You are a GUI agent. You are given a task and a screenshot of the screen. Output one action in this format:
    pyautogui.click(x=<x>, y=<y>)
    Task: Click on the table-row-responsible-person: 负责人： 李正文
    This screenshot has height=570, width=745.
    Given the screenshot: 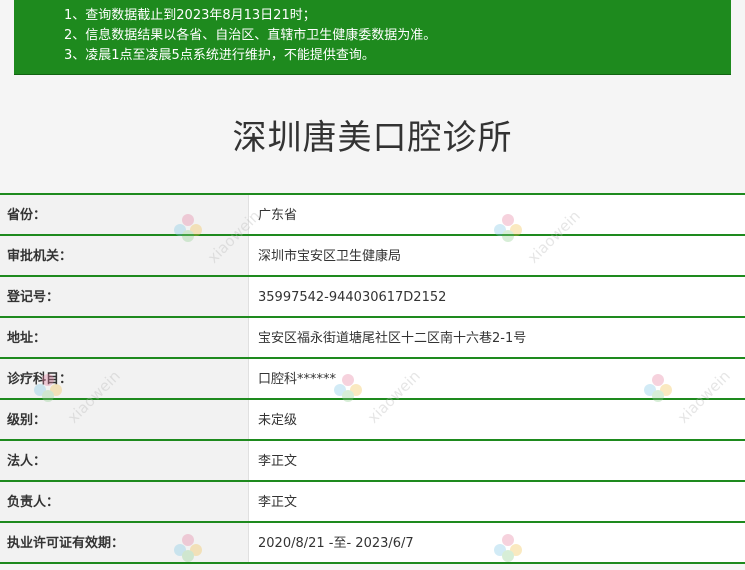 What is the action you would take?
    pyautogui.click(x=372, y=502)
    